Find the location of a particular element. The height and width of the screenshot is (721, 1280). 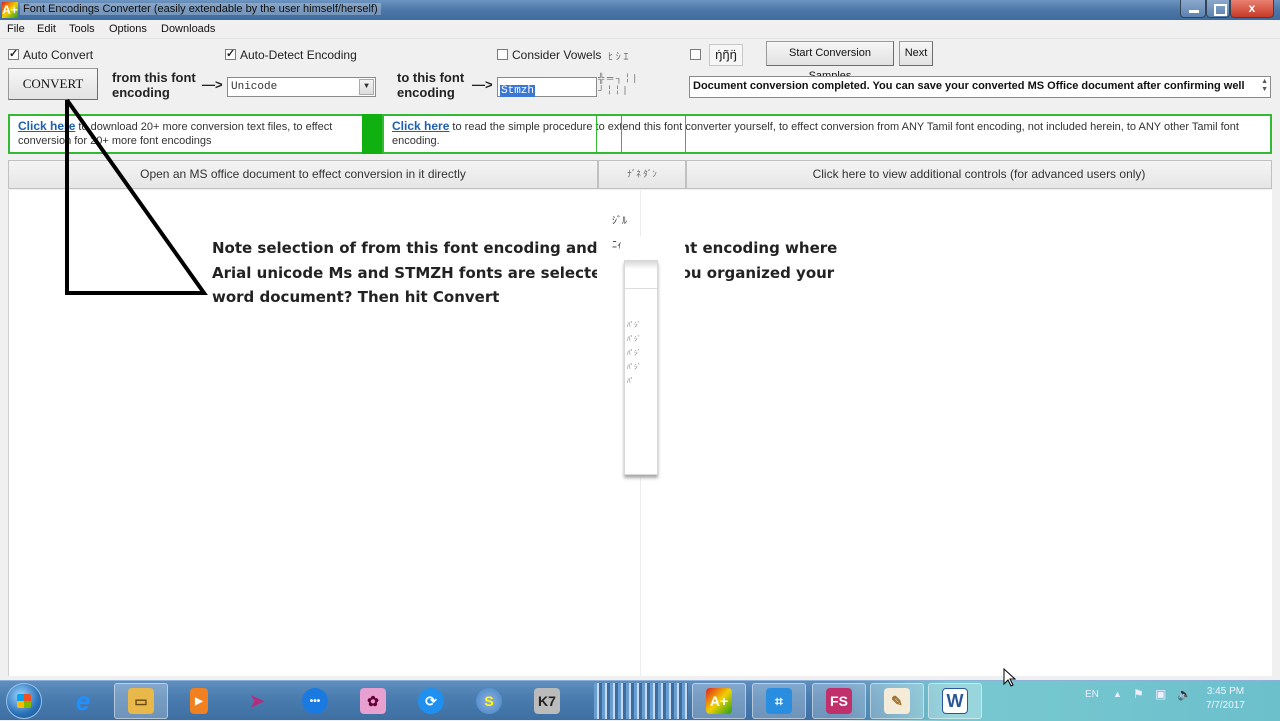

media-player-icon: ▶ is located at coordinates (199, 701).